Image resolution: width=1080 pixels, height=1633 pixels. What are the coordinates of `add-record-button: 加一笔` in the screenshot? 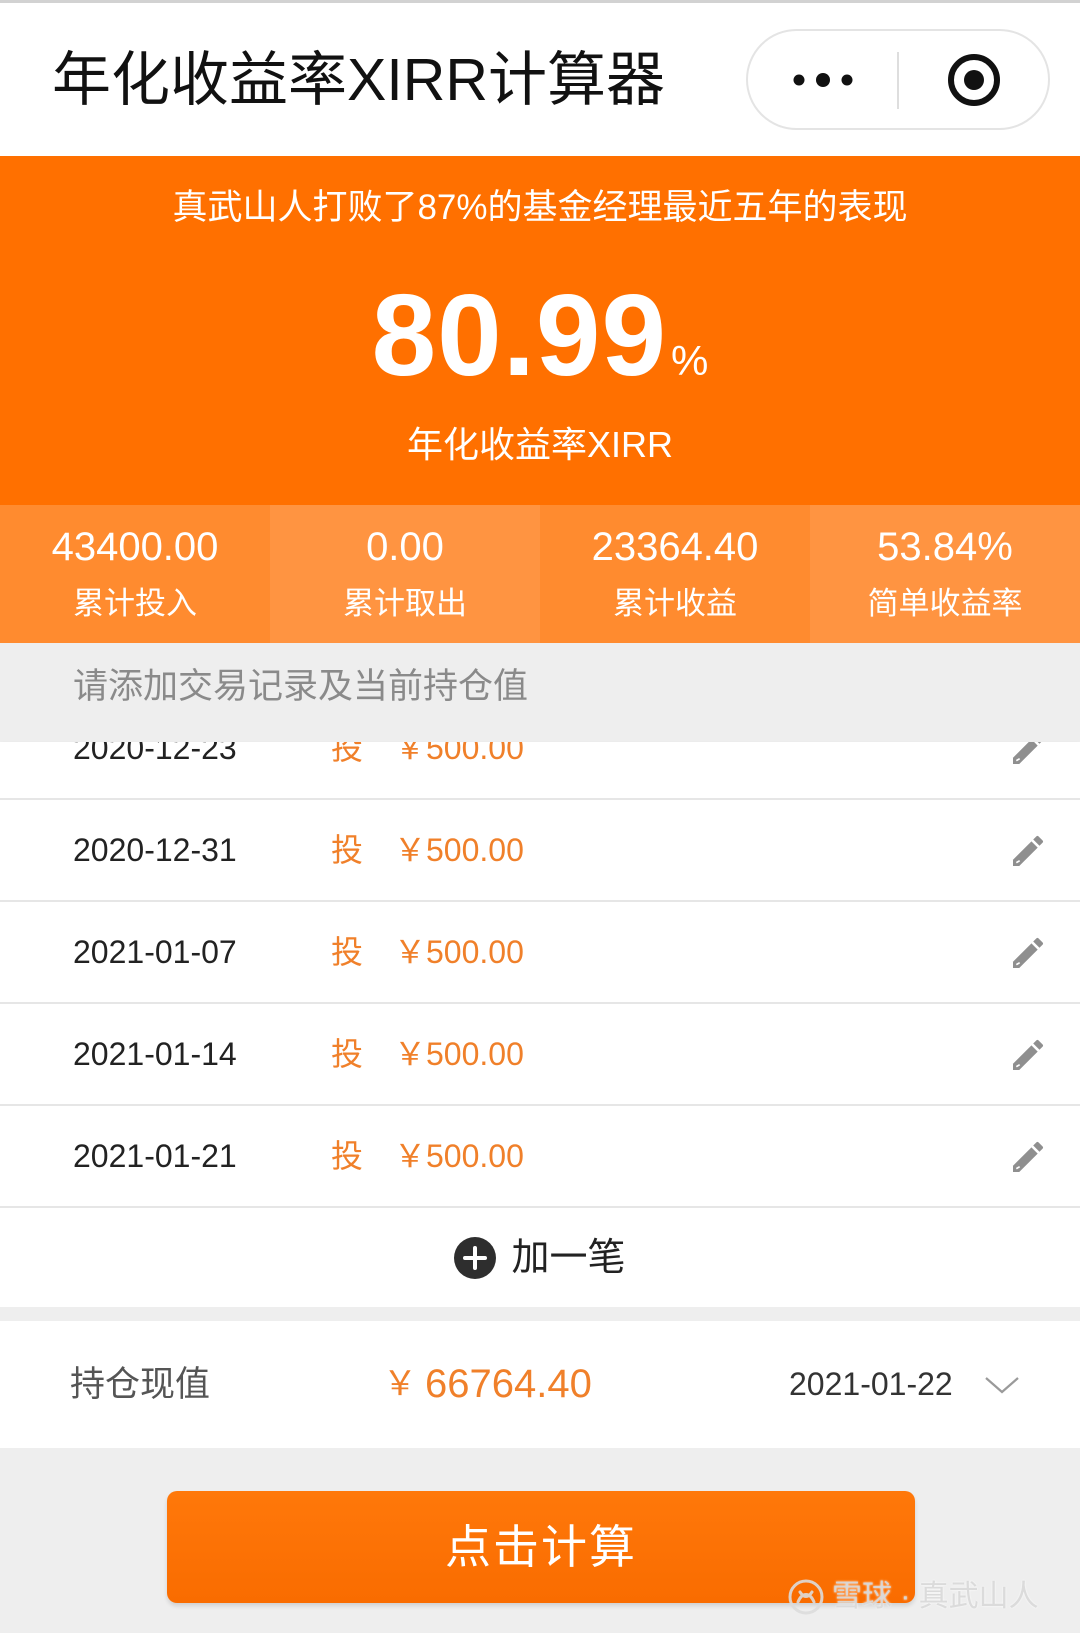 It's located at (540, 1257).